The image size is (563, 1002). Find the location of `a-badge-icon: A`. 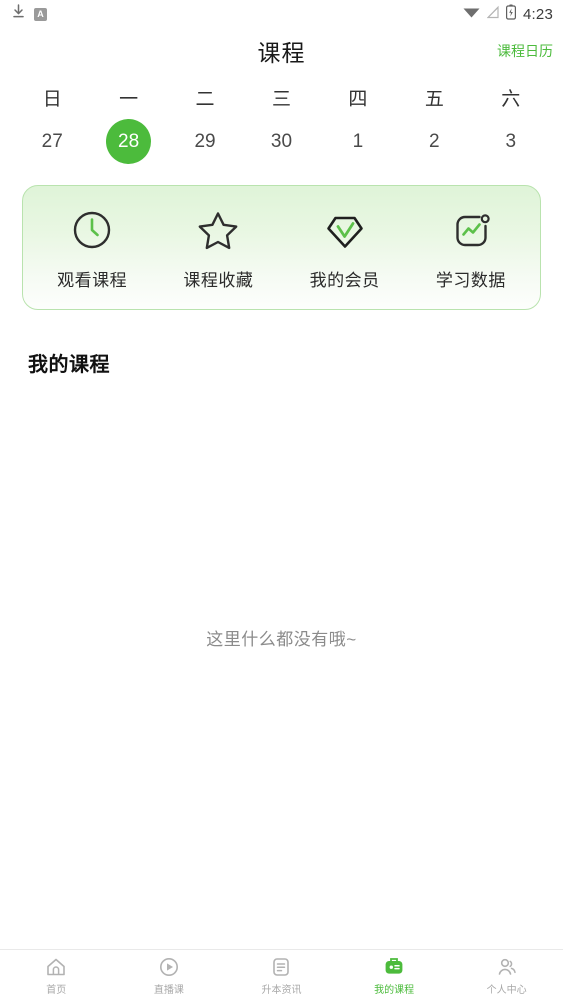

a-badge-icon: A is located at coordinates (40, 14).